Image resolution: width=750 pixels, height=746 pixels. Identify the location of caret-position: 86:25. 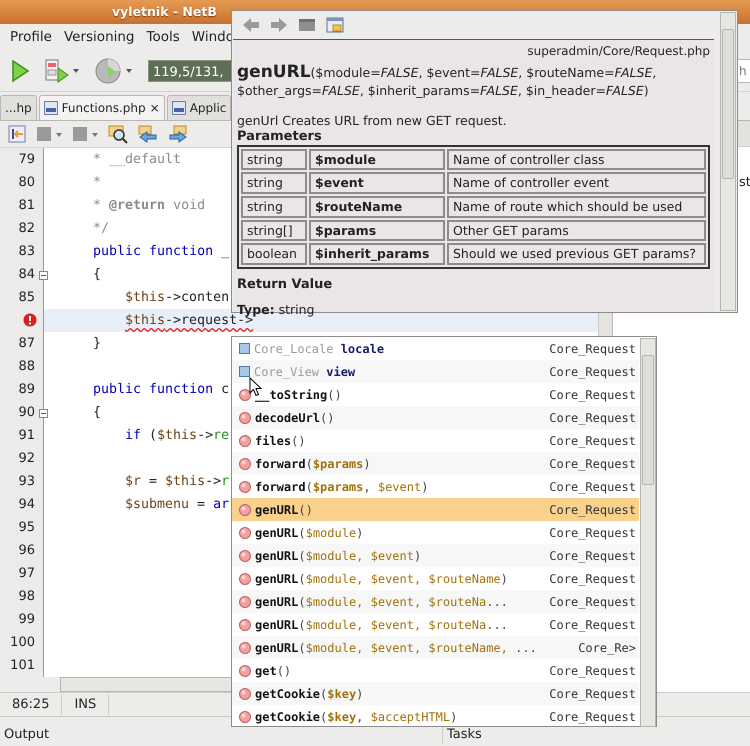
(31, 704).